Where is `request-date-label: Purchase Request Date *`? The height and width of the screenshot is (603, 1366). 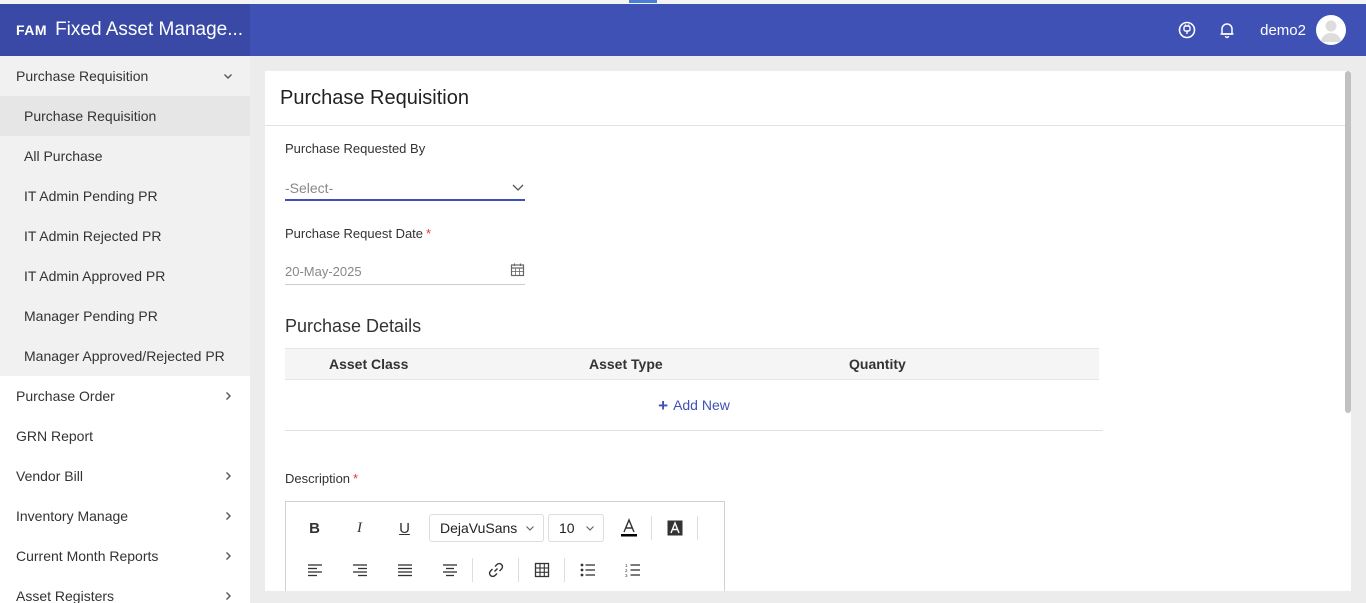 request-date-label: Purchase Request Date * is located at coordinates (358, 233).